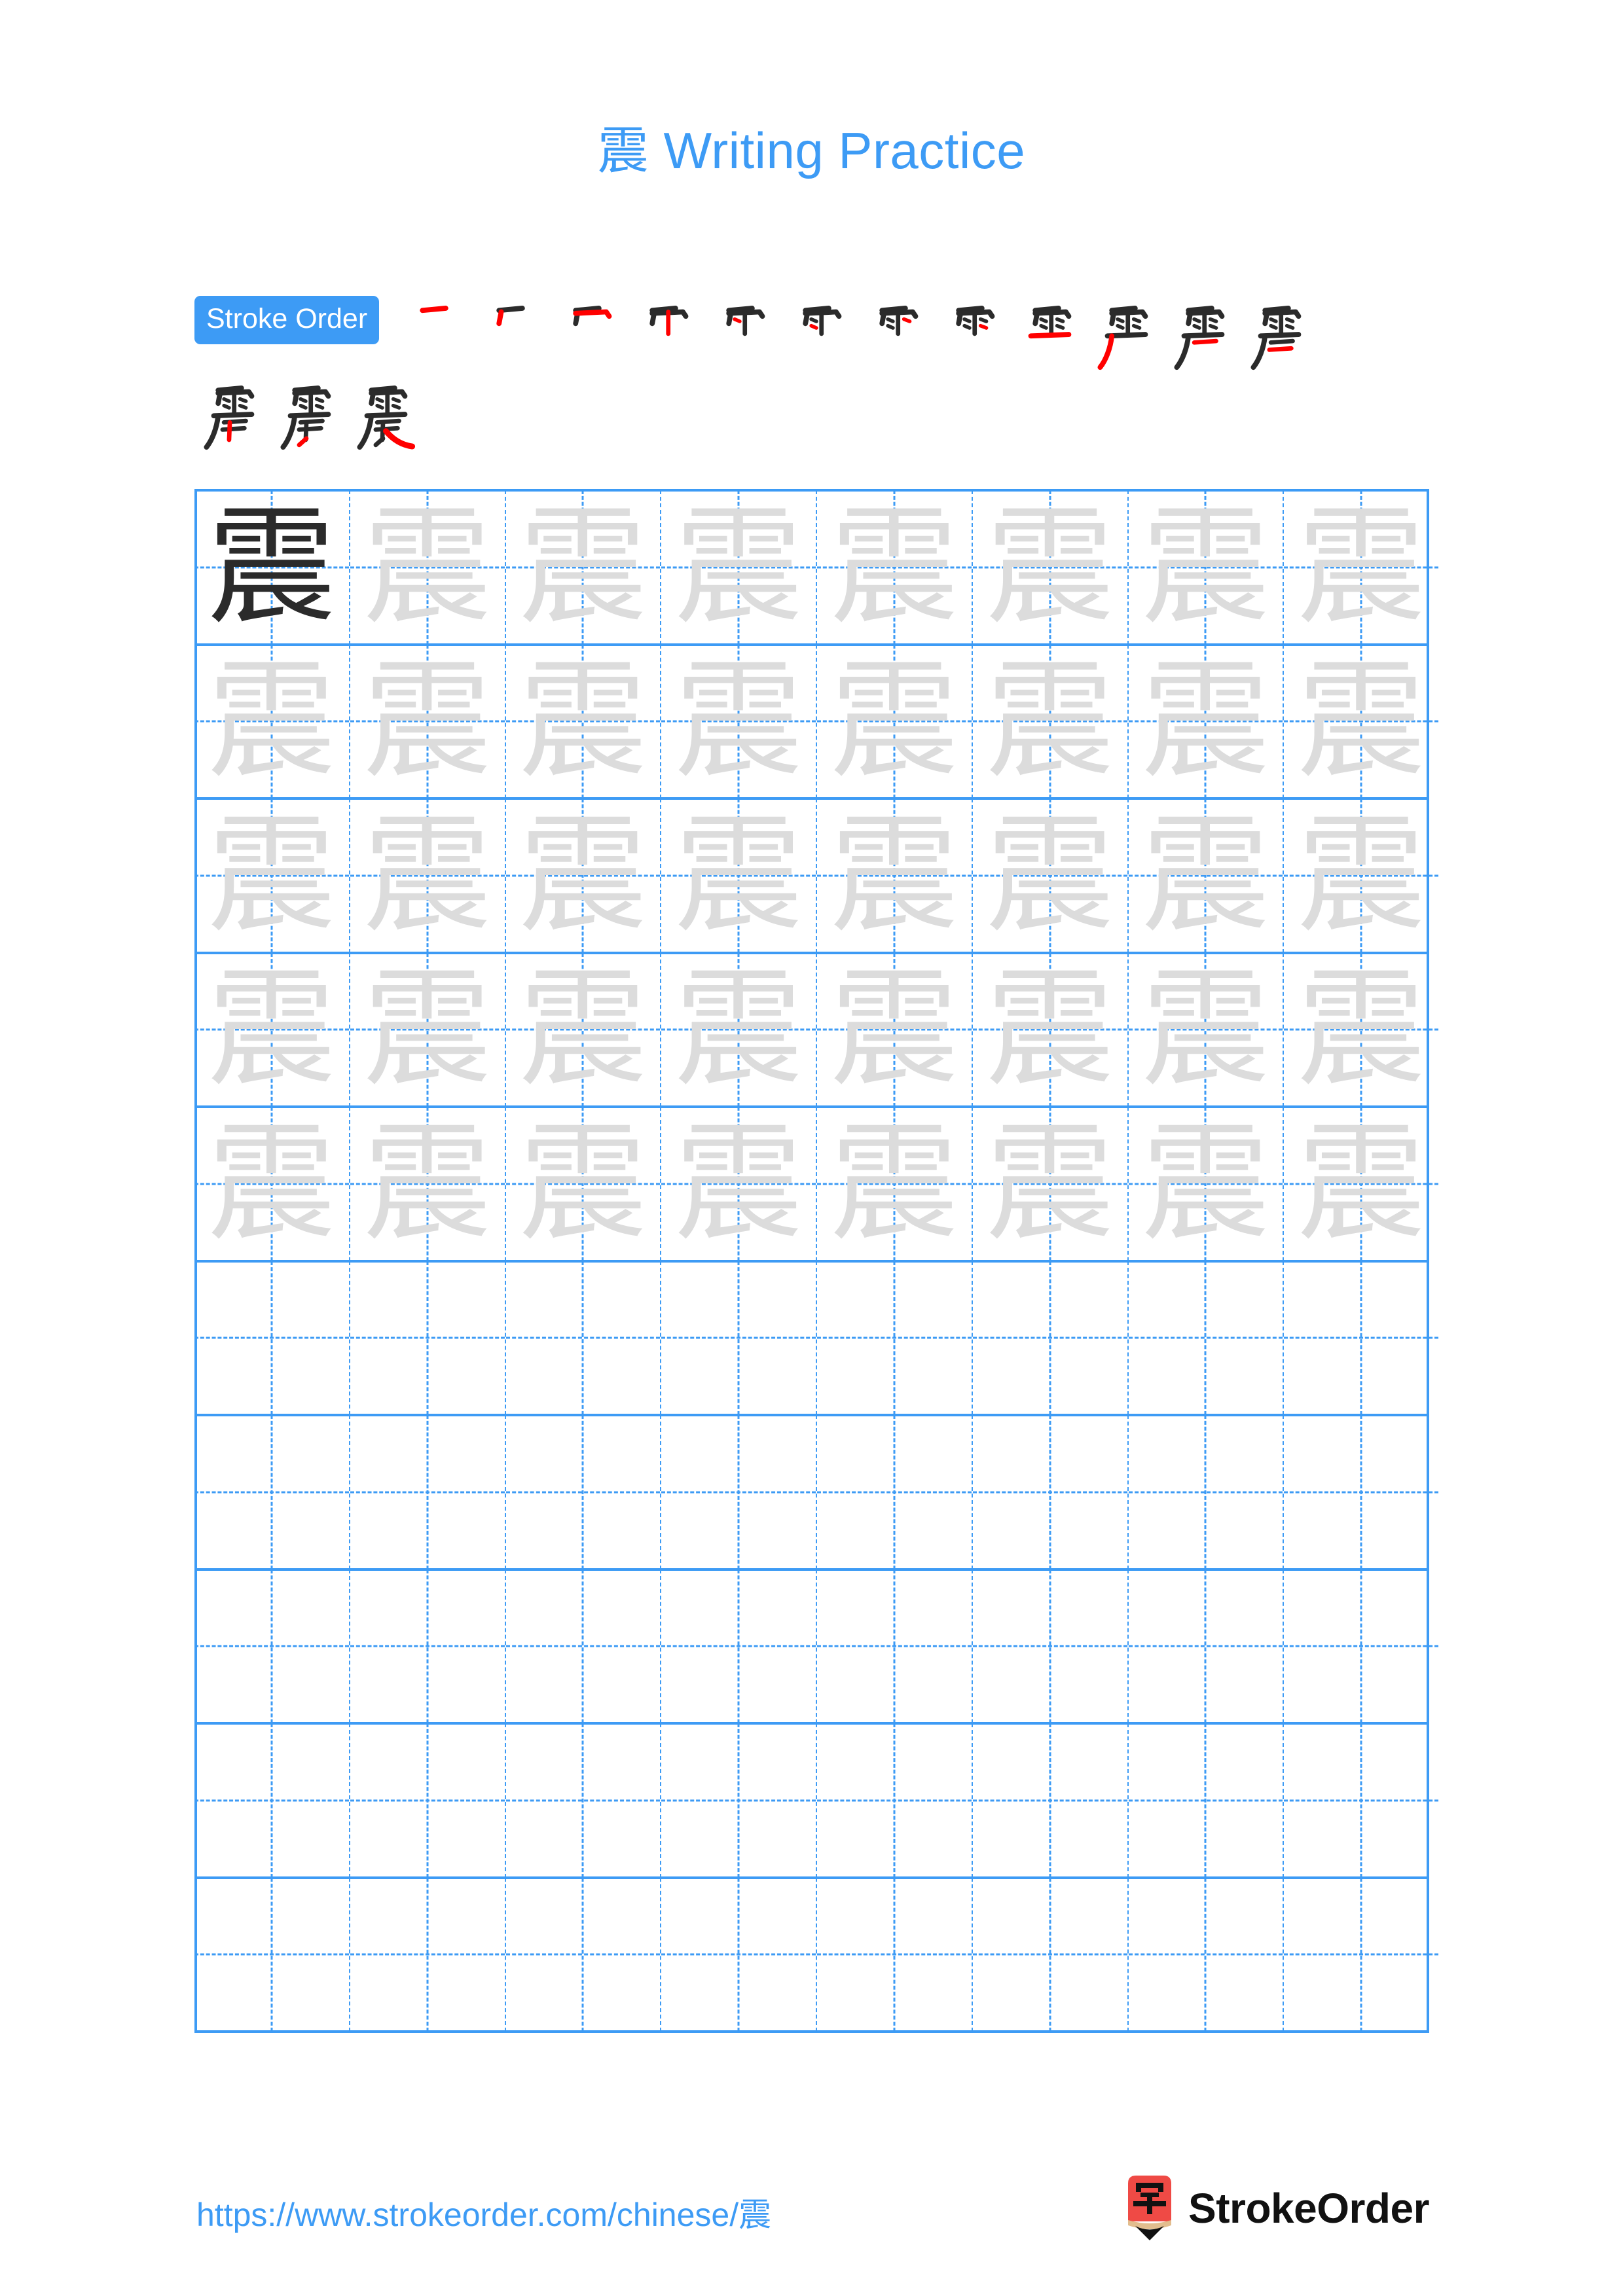  What do you see at coordinates (1360, 1184) in the screenshot?
I see `practice-cell-r5-c8: 震` at bounding box center [1360, 1184].